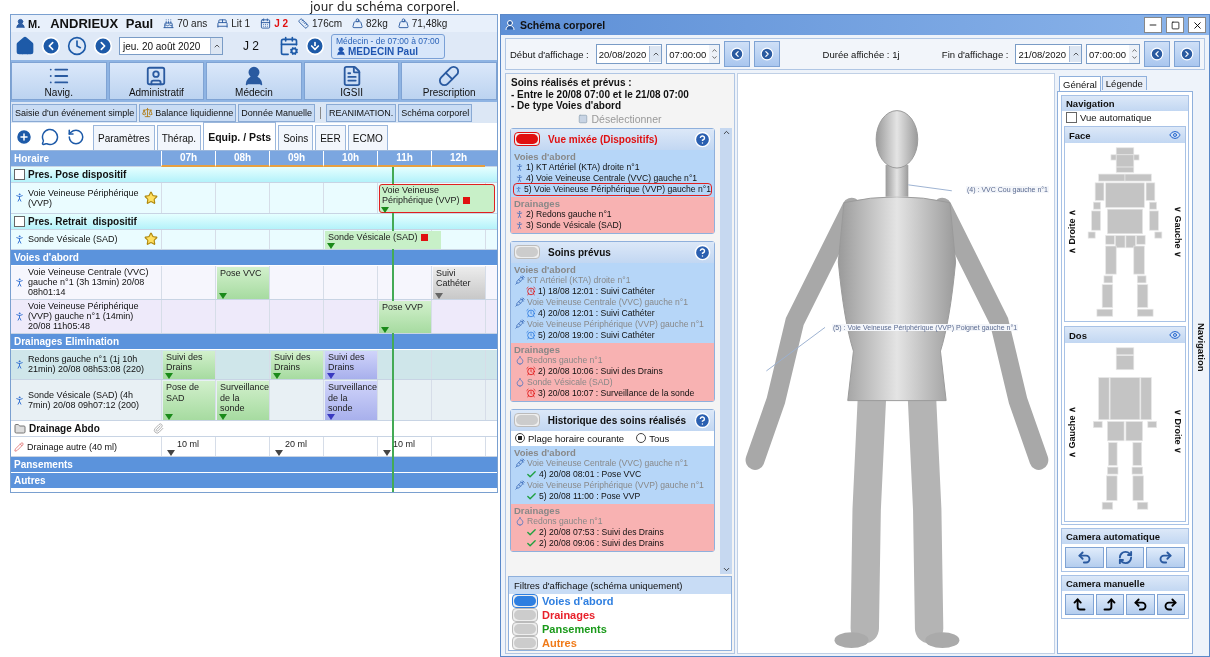  I want to click on maximize-button, so click(1175, 25).